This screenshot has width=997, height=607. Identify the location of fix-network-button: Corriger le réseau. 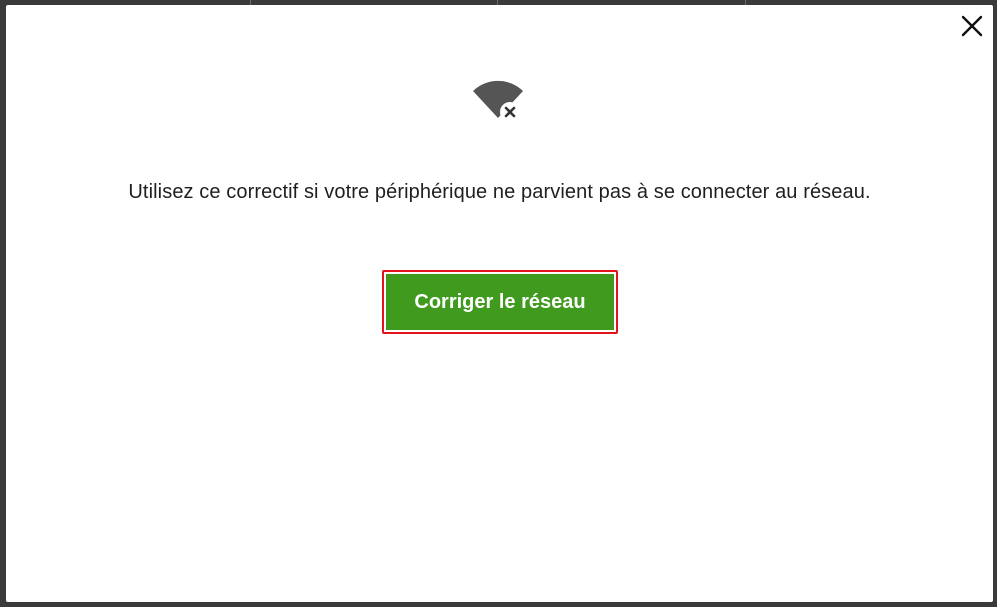
(500, 302).